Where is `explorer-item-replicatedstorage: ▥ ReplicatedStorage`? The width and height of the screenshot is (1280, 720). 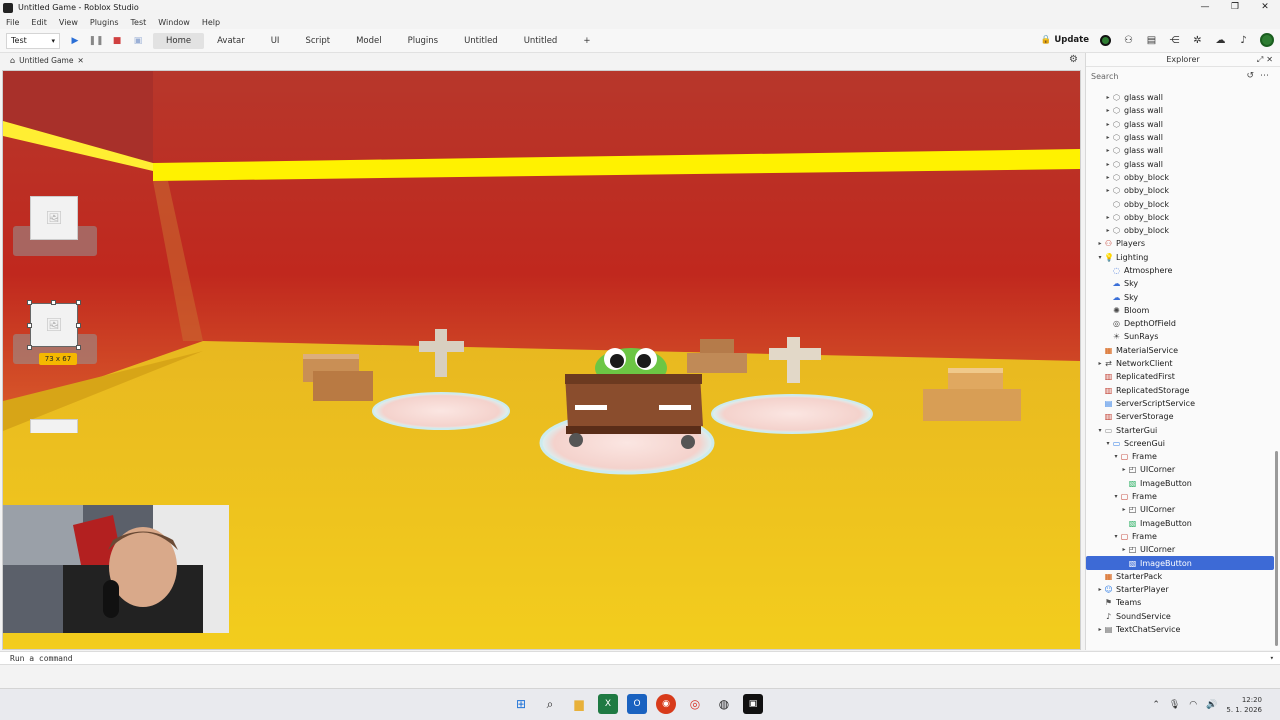
explorer-item-replicatedstorage: ▥ ReplicatedStorage is located at coordinates (1180, 390).